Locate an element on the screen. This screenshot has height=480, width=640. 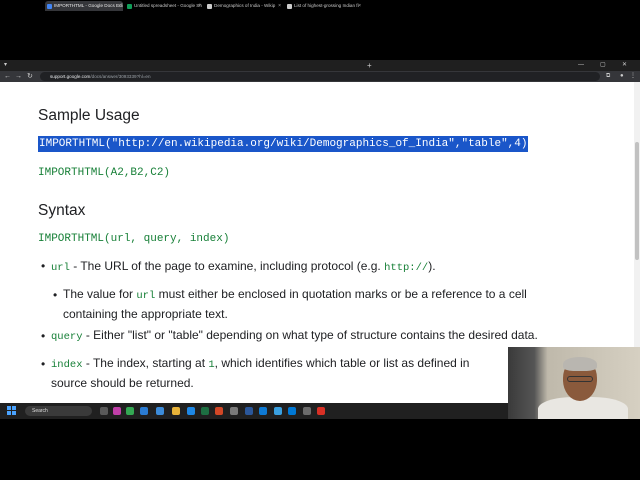
minimize-icon: — is located at coordinates (581, 65).